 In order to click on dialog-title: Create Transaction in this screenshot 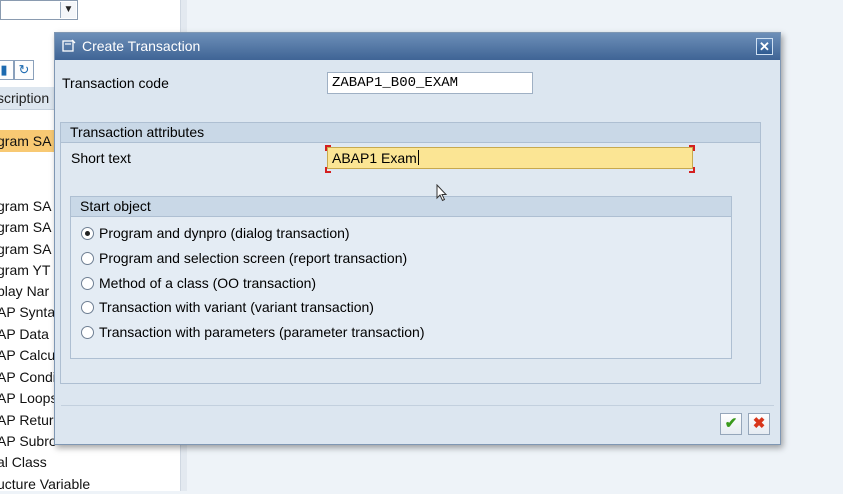, I will do `click(141, 46)`.